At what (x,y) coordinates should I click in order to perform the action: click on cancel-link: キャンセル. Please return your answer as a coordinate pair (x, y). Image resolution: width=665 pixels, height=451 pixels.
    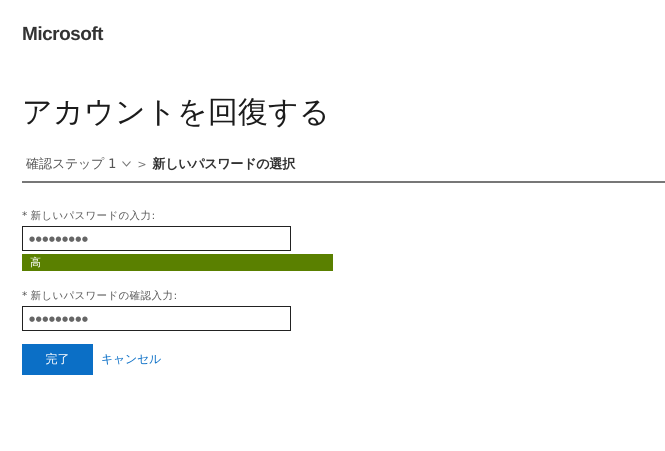
    Looking at the image, I should click on (131, 359).